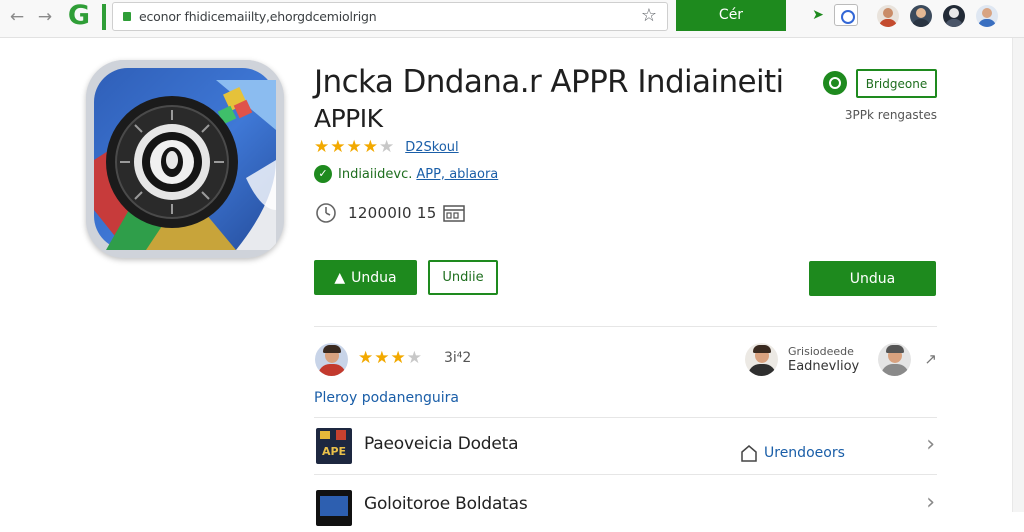 Image resolution: width=1024 pixels, height=532 pixels. I want to click on reviewer-line2: Eadnevlioy, so click(824, 366).